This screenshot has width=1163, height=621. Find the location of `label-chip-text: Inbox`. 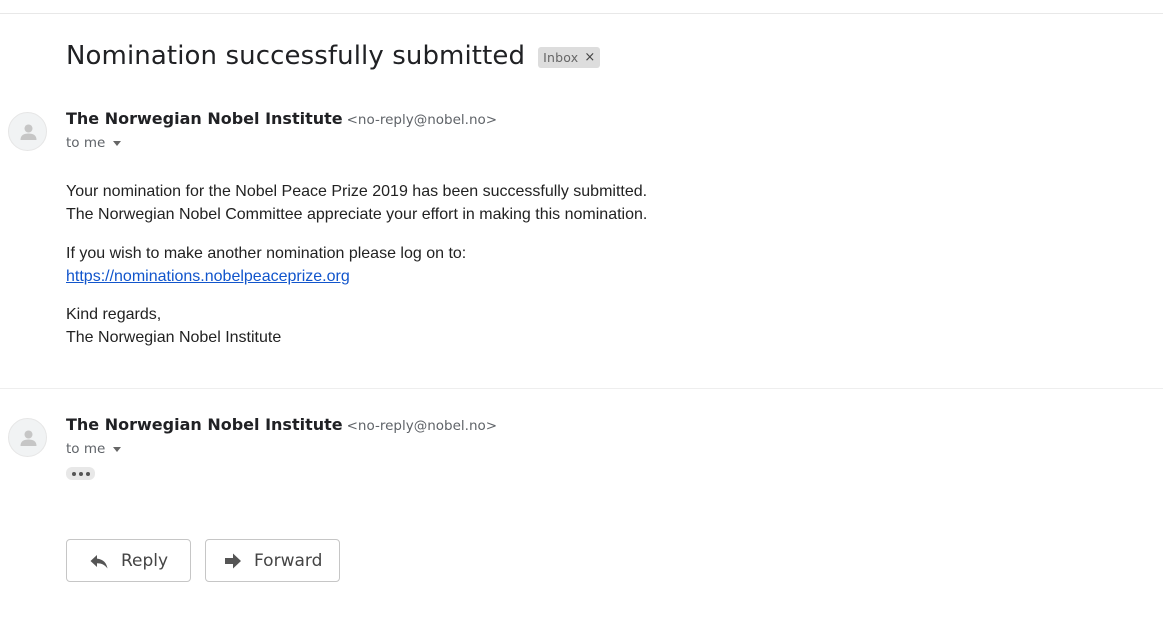

label-chip-text: Inbox is located at coordinates (561, 57).